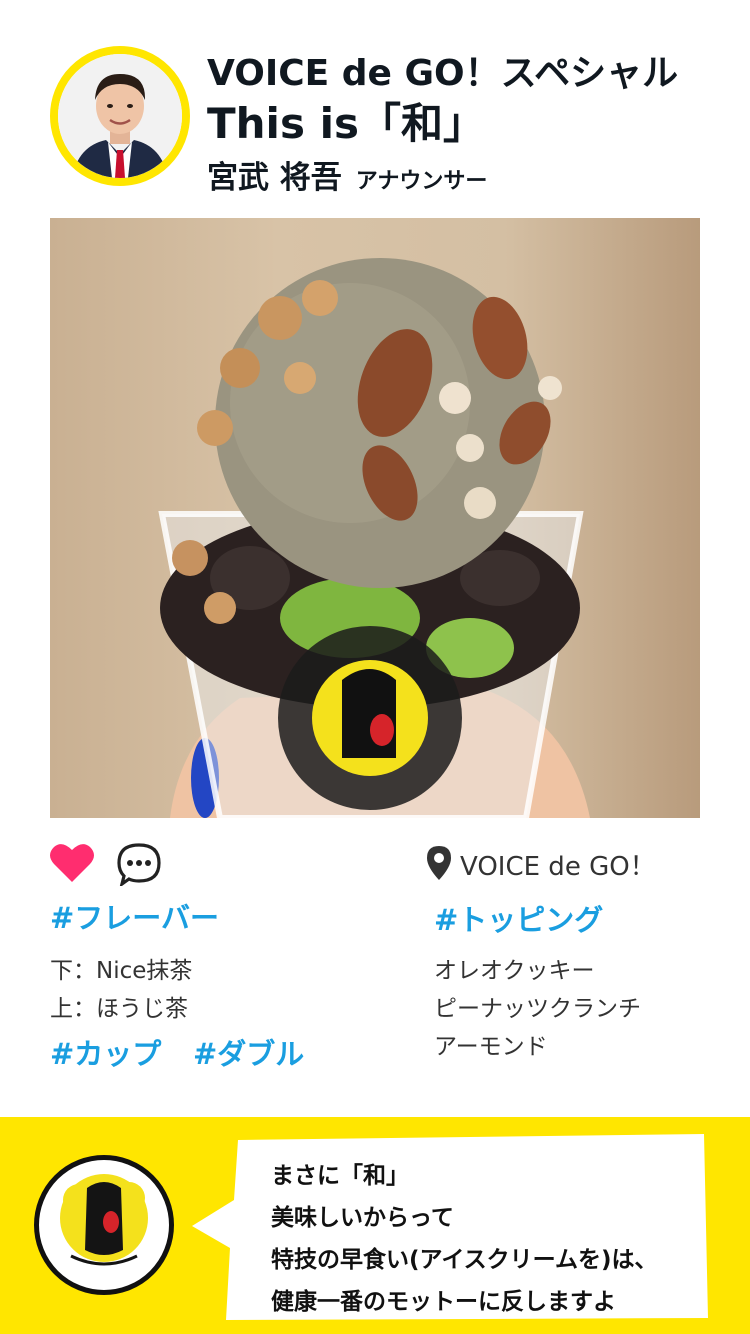  Describe the element at coordinates (464, 1260) in the screenshot. I see `comment-line-3: 特技の早食い(アイスクリームを)は、` at that location.